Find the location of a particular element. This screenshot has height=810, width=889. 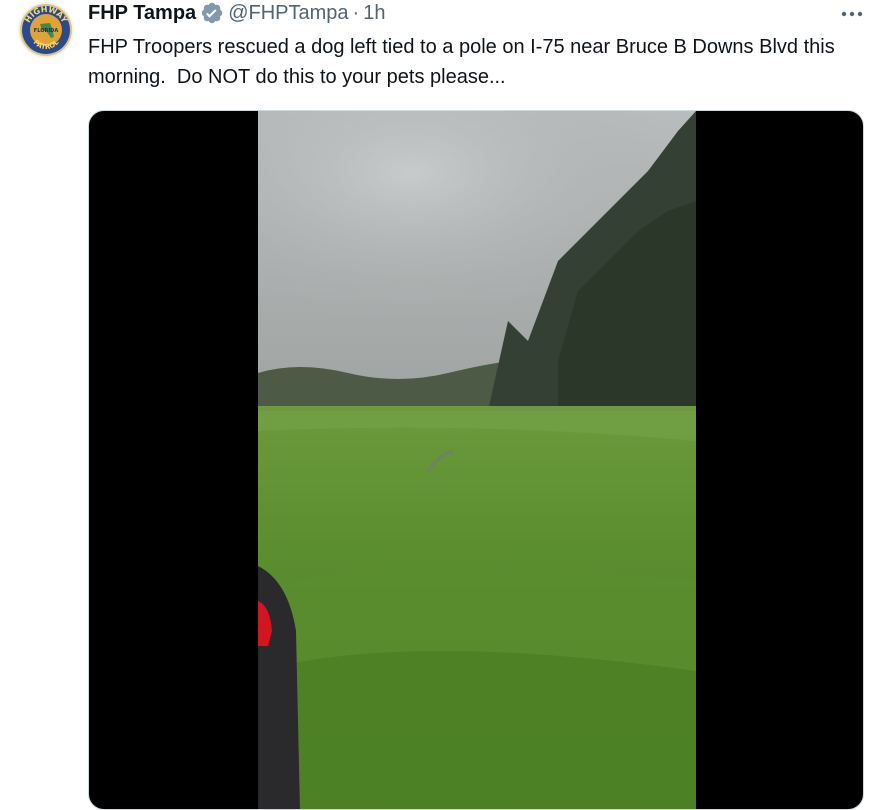

timestamp: 1h is located at coordinates (374, 13).